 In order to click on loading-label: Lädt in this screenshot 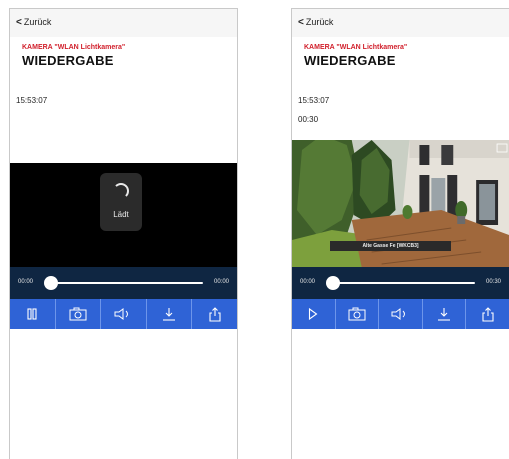, I will do `click(121, 214)`.